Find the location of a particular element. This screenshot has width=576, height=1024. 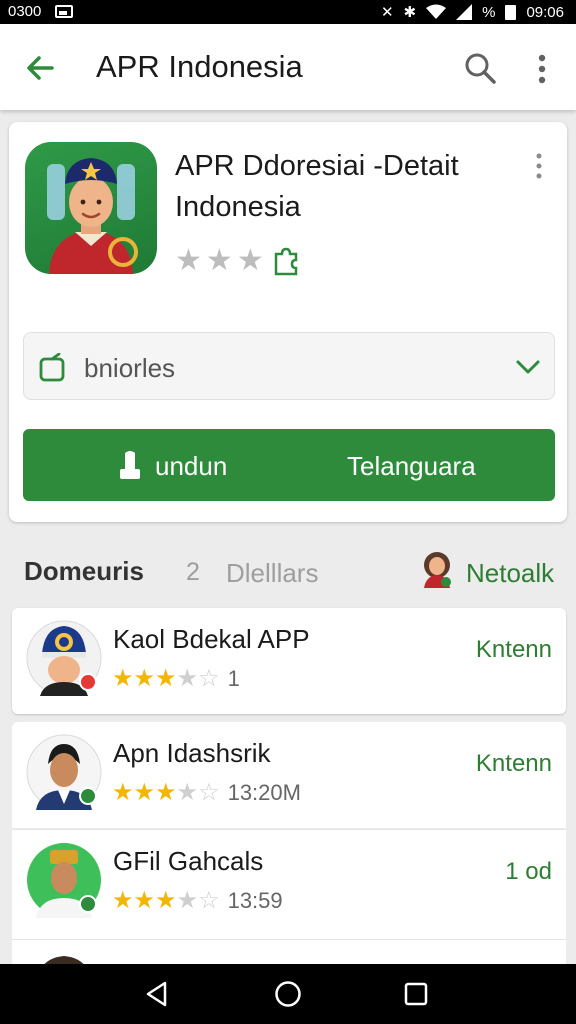

back-nav-icon is located at coordinates (157, 994).